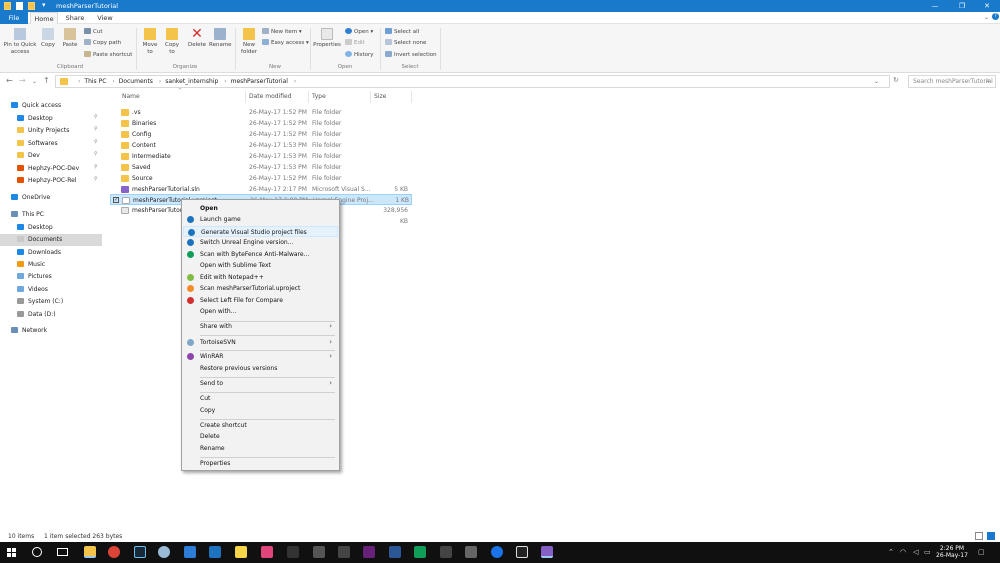 The image size is (1000, 563). Describe the element at coordinates (402, 31) in the screenshot. I see `select-all-button: Select all` at that location.